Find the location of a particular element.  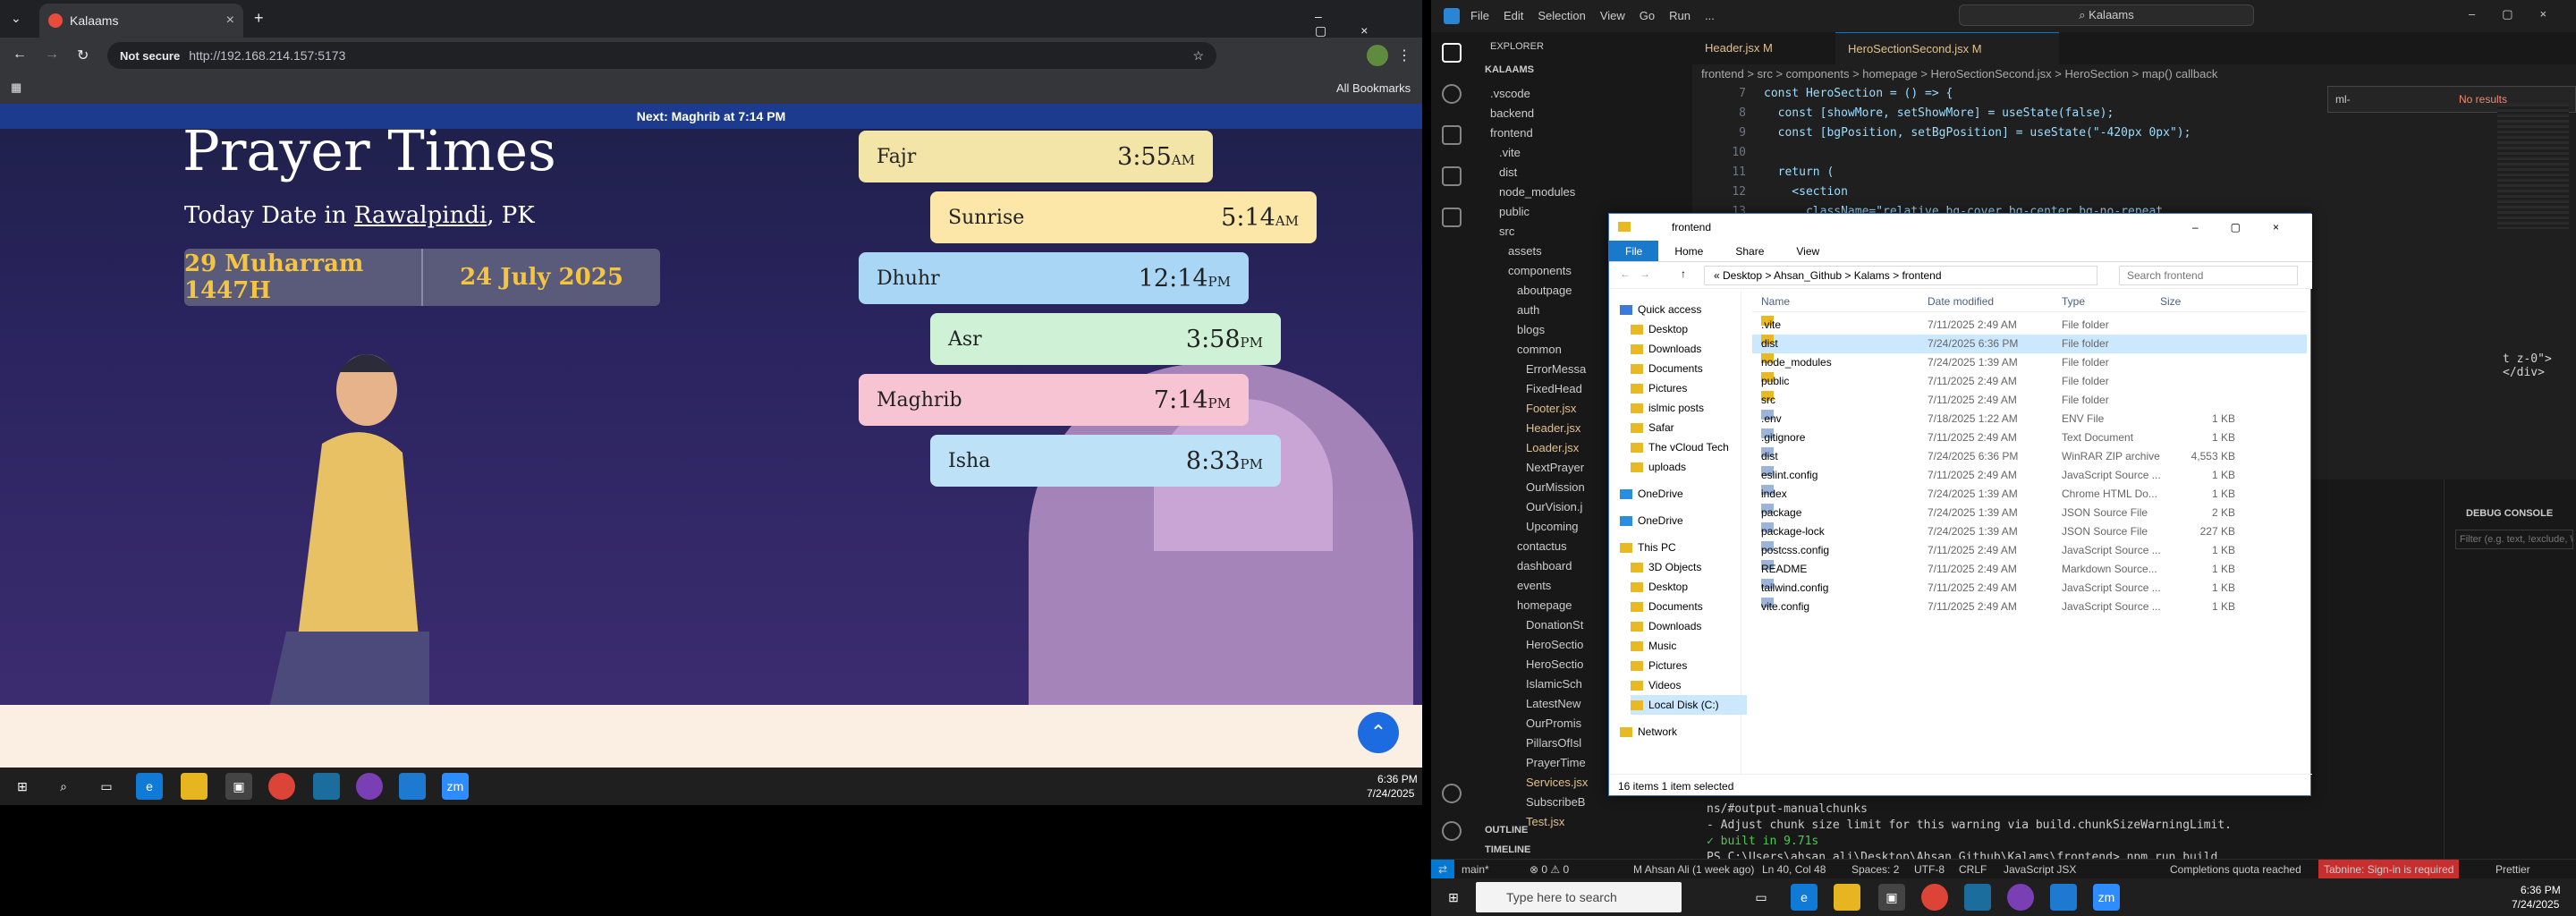

nav-item: OneDrive is located at coordinates (1651, 520).